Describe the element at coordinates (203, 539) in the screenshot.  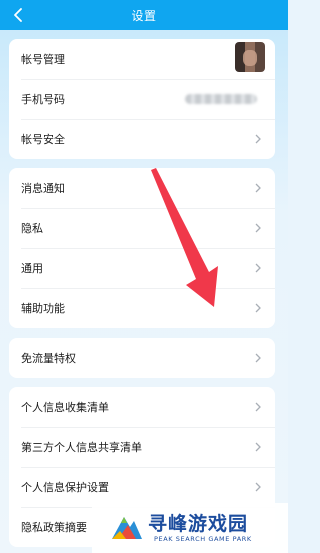
I see `watermark-text-en: PEAK SEARCH GAME PARK` at that location.